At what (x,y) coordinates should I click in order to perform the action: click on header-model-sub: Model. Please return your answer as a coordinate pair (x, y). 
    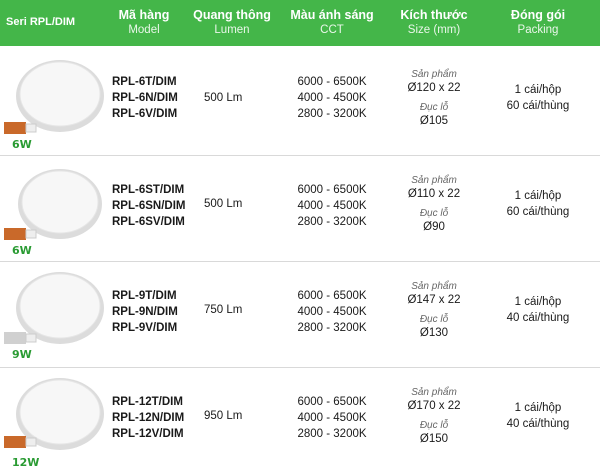
    Looking at the image, I should click on (144, 30).